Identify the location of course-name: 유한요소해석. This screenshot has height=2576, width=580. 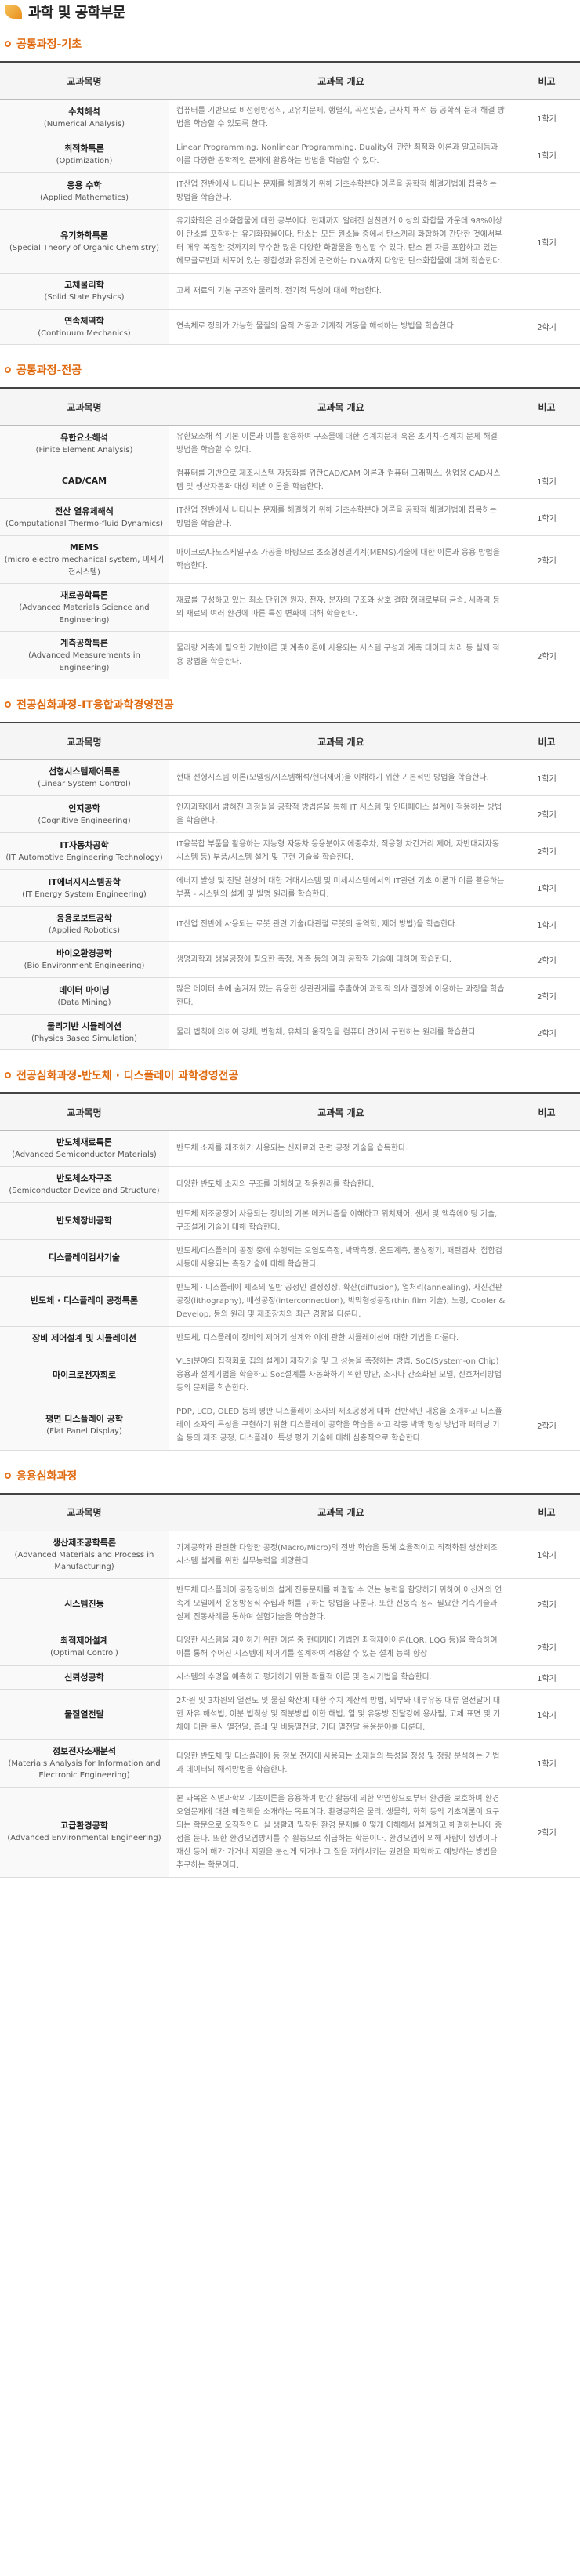
(84, 437).